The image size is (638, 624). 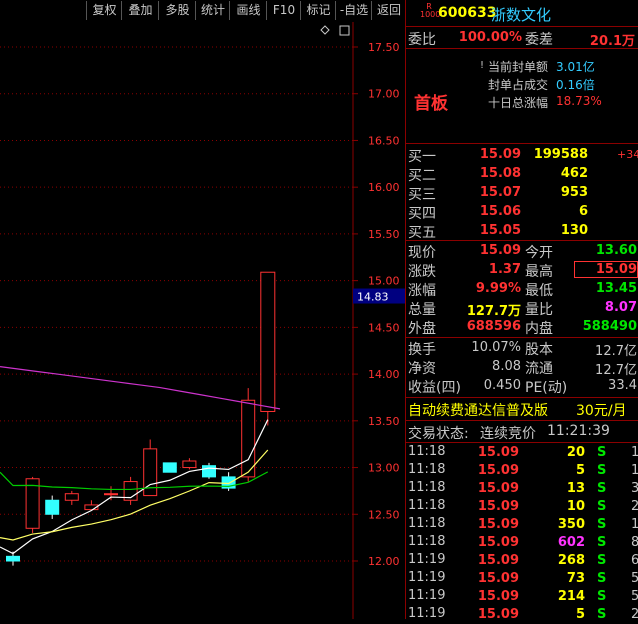 What do you see at coordinates (104, 10) in the screenshot?
I see `fuquan-button: 复权` at bounding box center [104, 10].